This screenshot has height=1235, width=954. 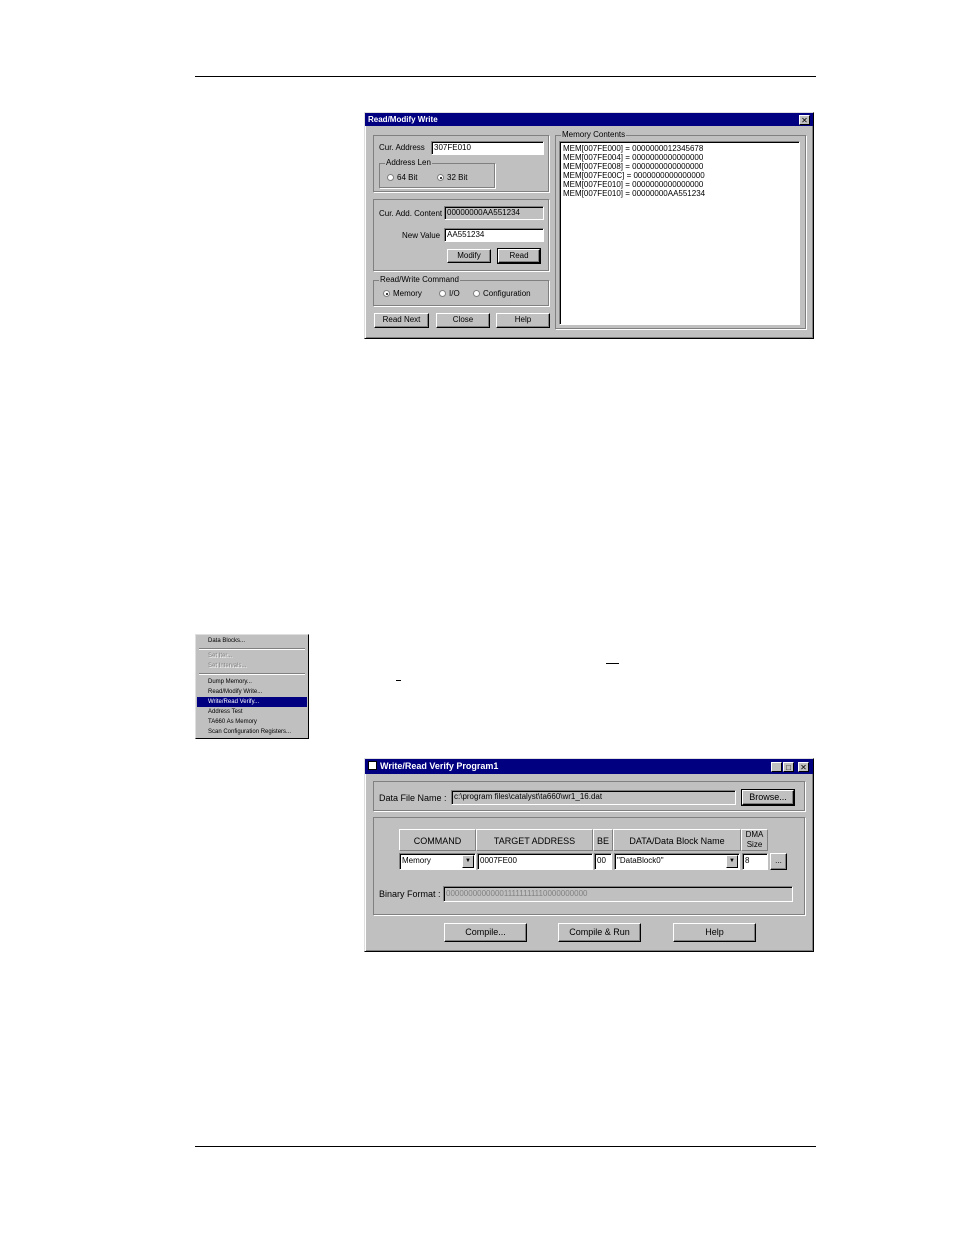 I want to click on close-button-label: Close, so click(x=463, y=319).